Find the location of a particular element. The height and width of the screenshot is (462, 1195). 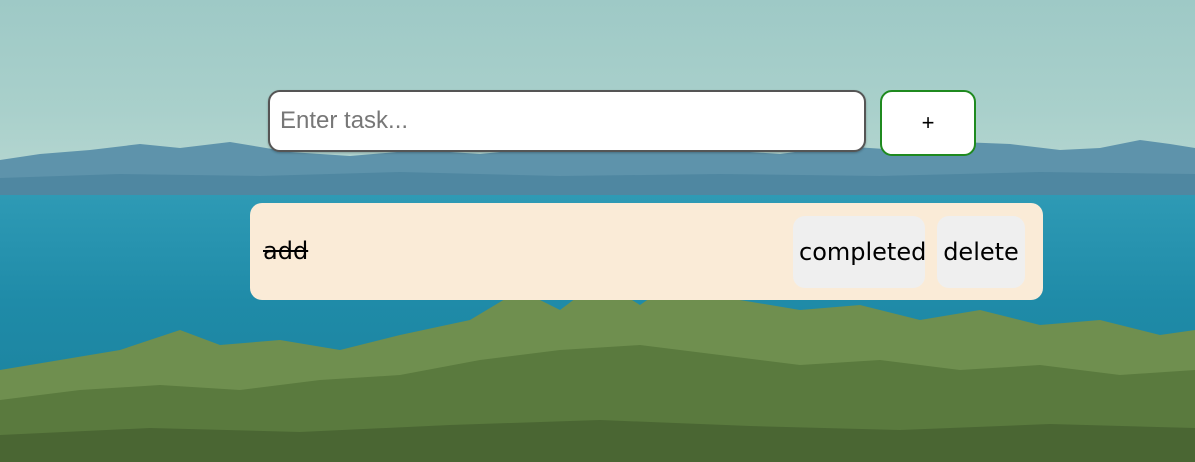

add-task-button: + is located at coordinates (928, 123).